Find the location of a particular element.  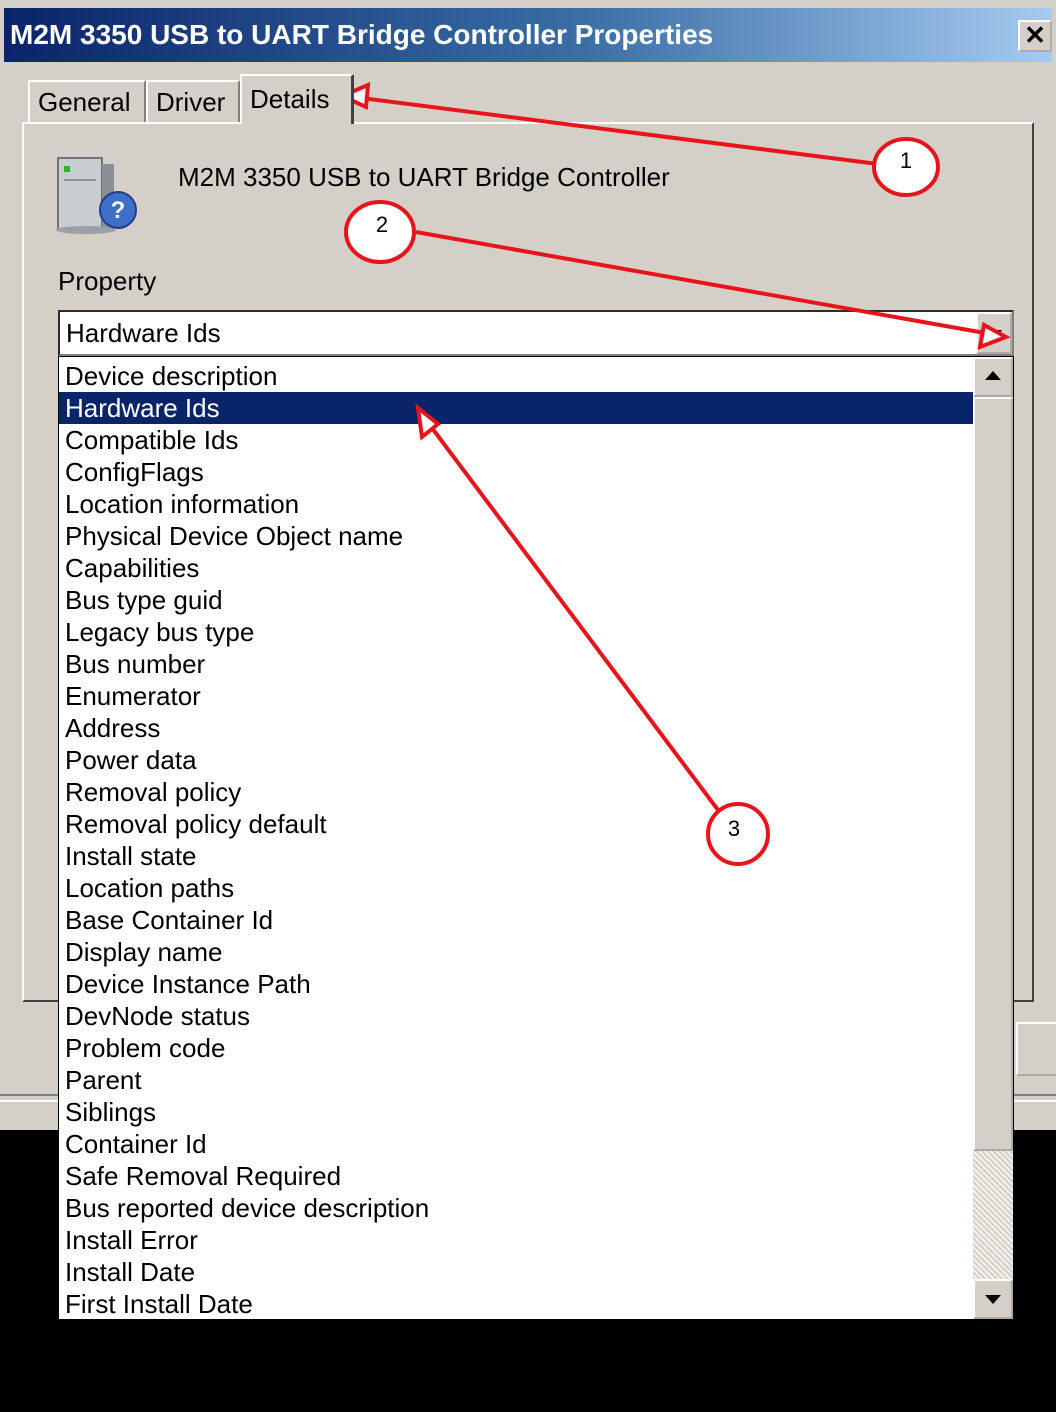

list-item: Safe Removal Required is located at coordinates (516, 1176).